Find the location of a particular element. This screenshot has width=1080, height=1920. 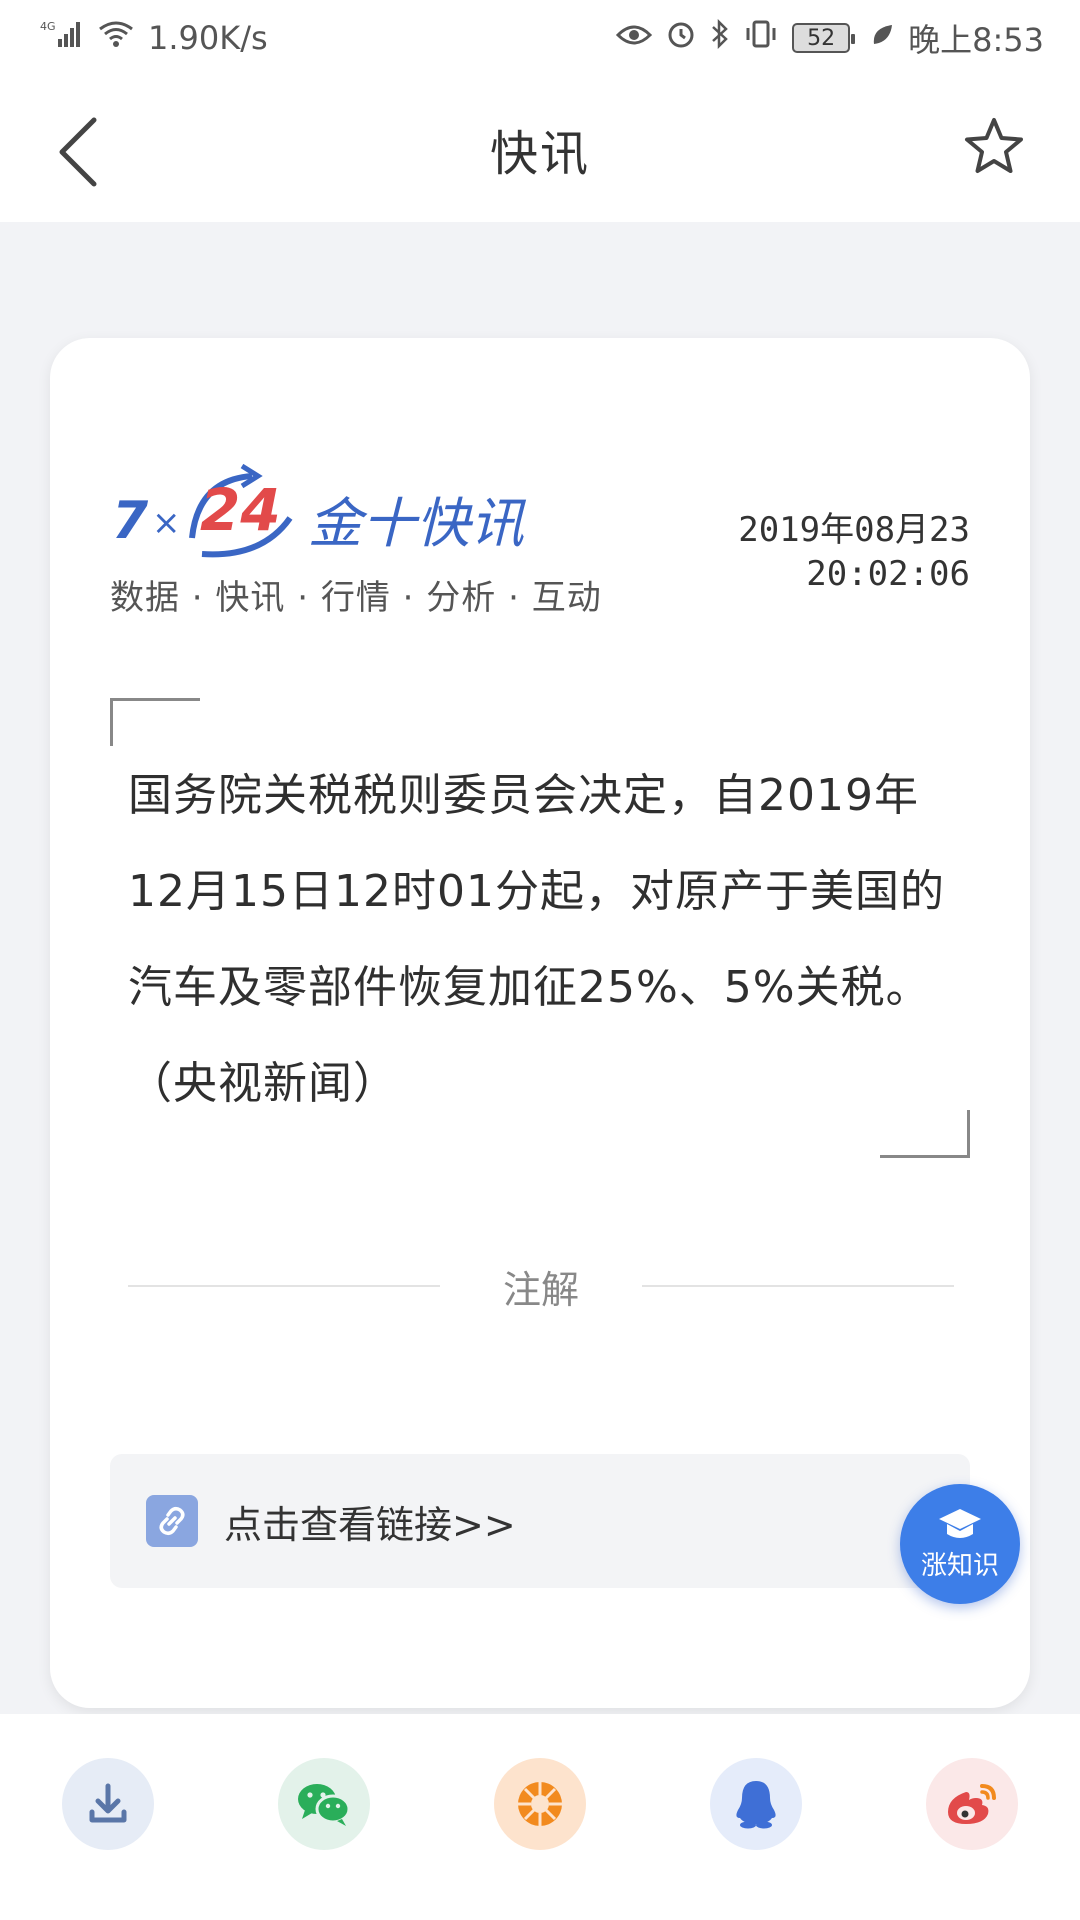

logo-tagline: 数据 · 快讯 · 行情 · 分析 · 互动 is located at coordinates (356, 598).